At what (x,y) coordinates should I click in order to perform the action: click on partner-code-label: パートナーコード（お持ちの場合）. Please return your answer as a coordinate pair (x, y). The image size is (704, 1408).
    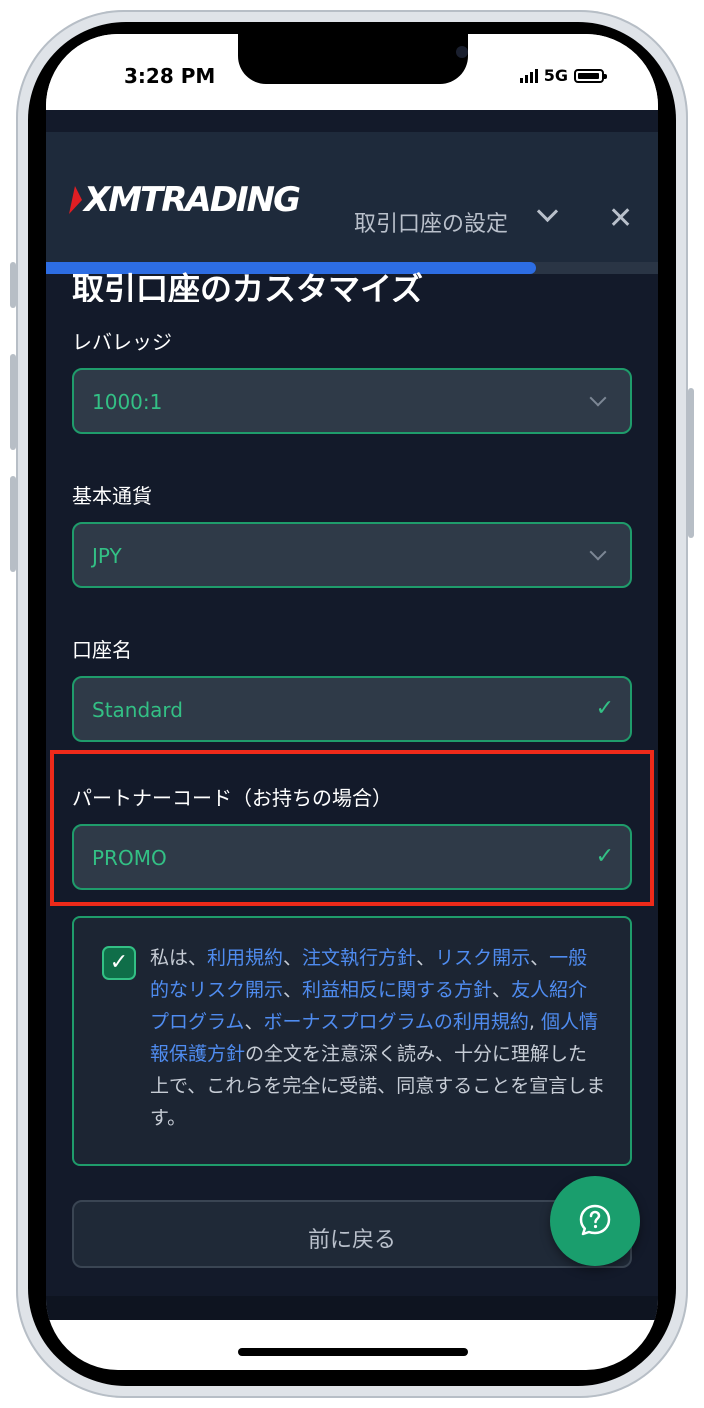
    Looking at the image, I should click on (232, 798).